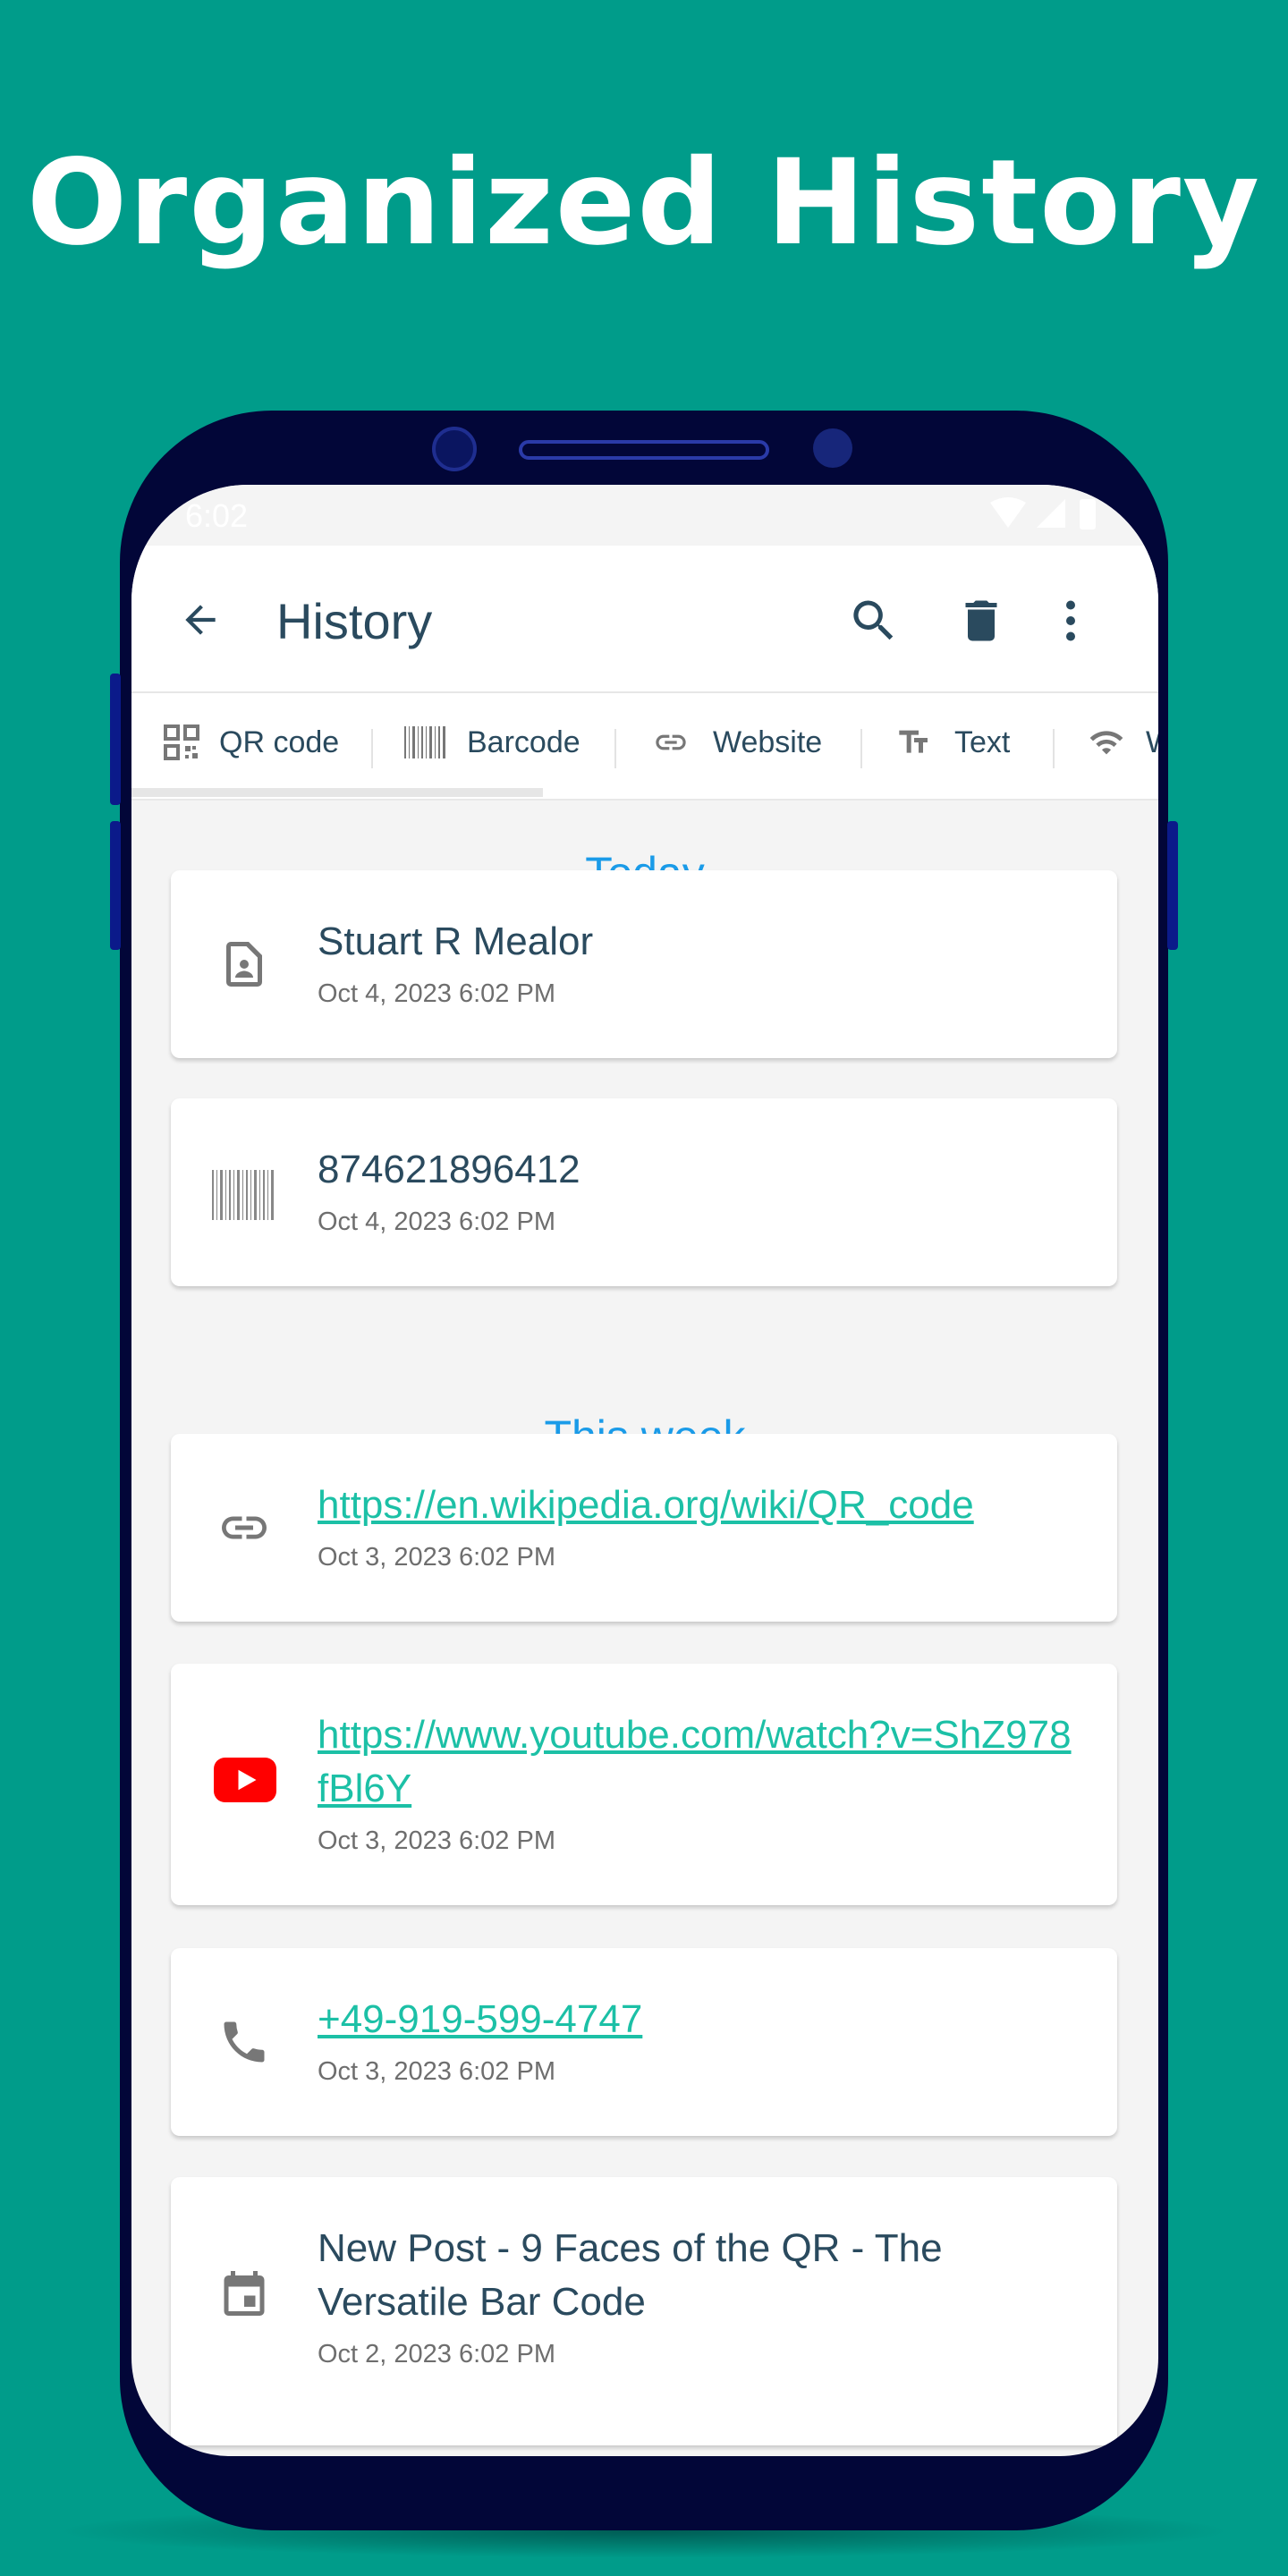 This screenshot has height=2576, width=1288. I want to click on delete-icon, so click(981, 621).